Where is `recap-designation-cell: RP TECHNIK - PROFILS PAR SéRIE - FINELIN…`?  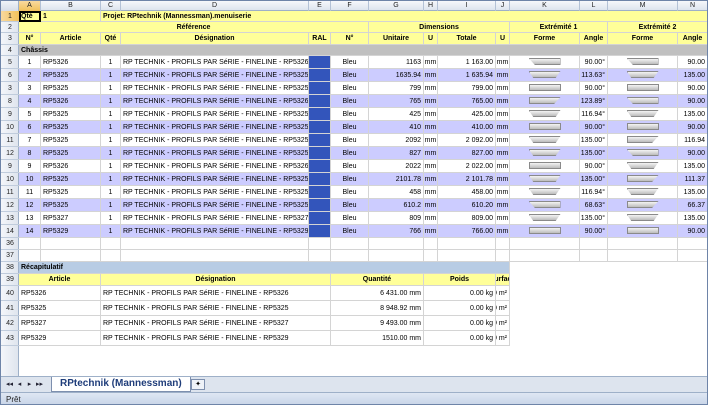
recap-designation-cell: RP TECHNIK - PROFILS PAR SéRIE - FINELIN… is located at coordinates (216, 323).